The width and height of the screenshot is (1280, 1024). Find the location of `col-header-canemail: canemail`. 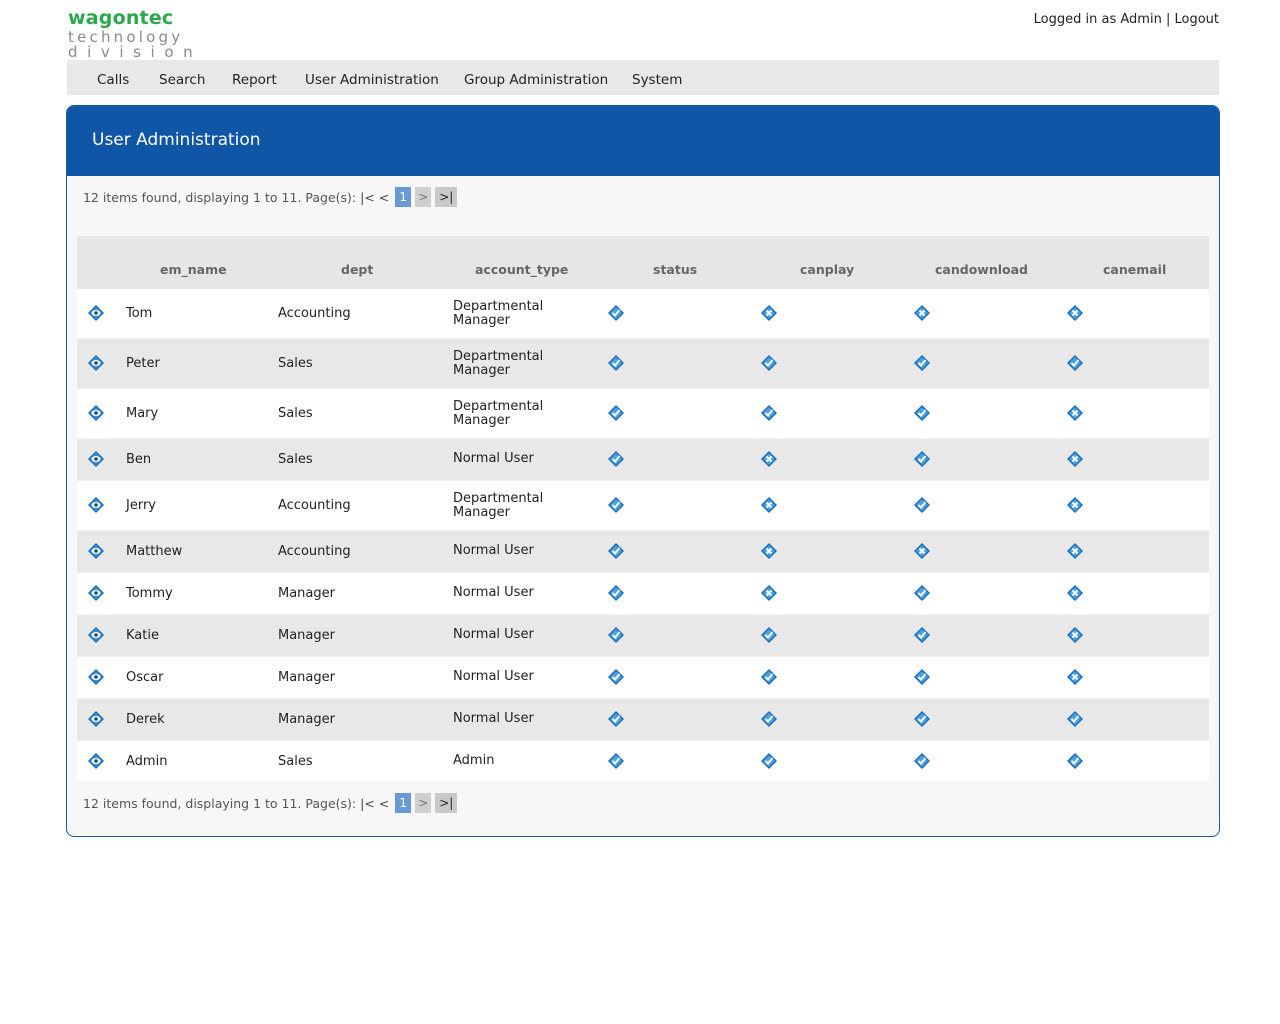

col-header-canemail: canemail is located at coordinates (1134, 269).